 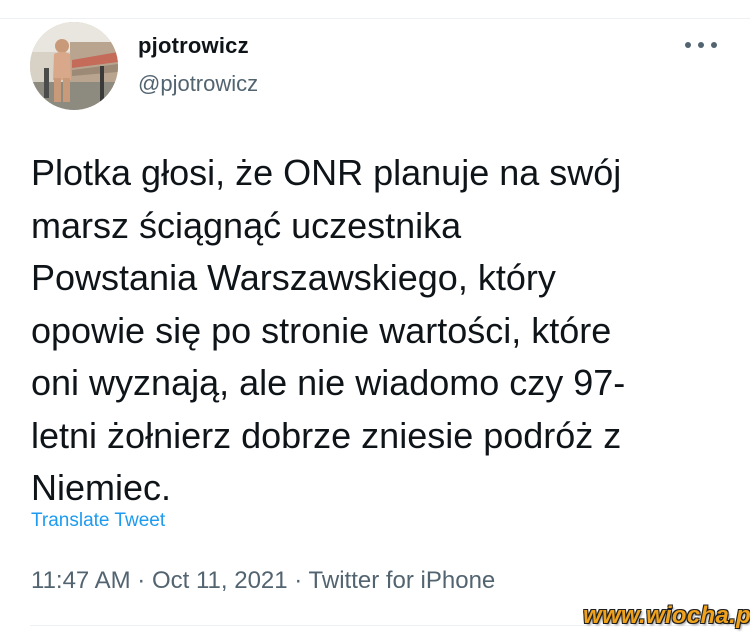 I want to click on avatar-photo, so click(x=74, y=66).